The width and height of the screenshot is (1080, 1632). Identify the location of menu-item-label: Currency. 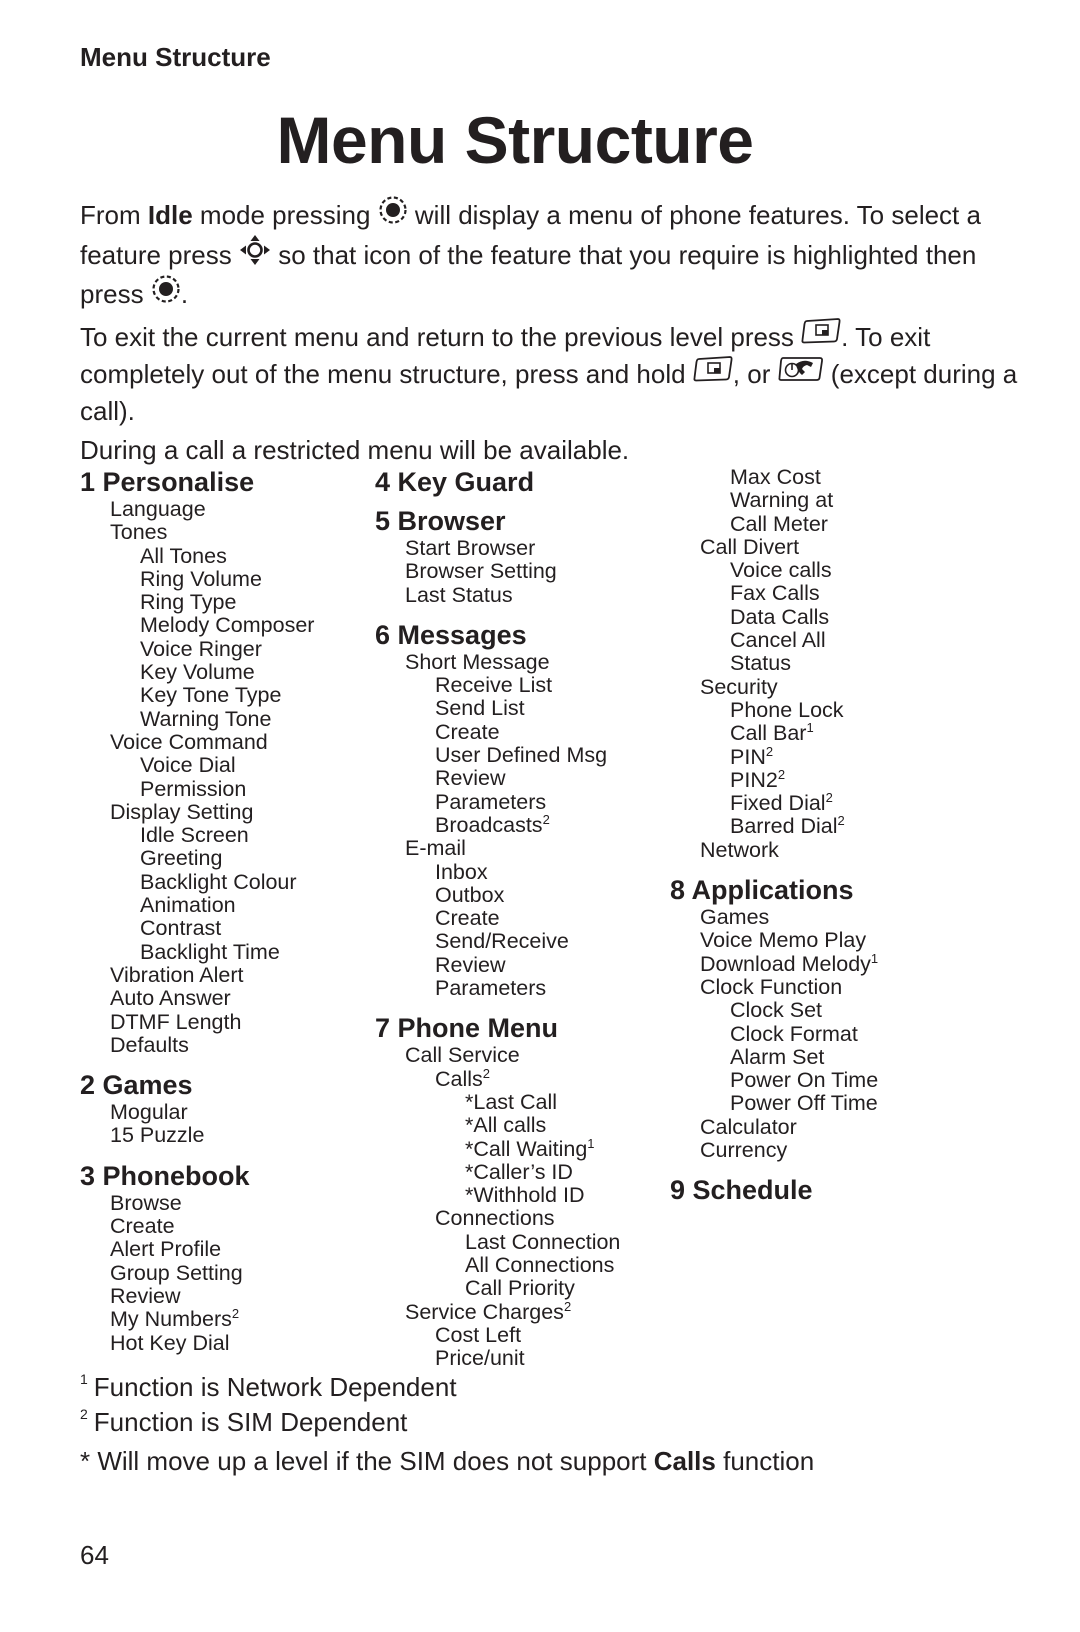
(744, 1150).